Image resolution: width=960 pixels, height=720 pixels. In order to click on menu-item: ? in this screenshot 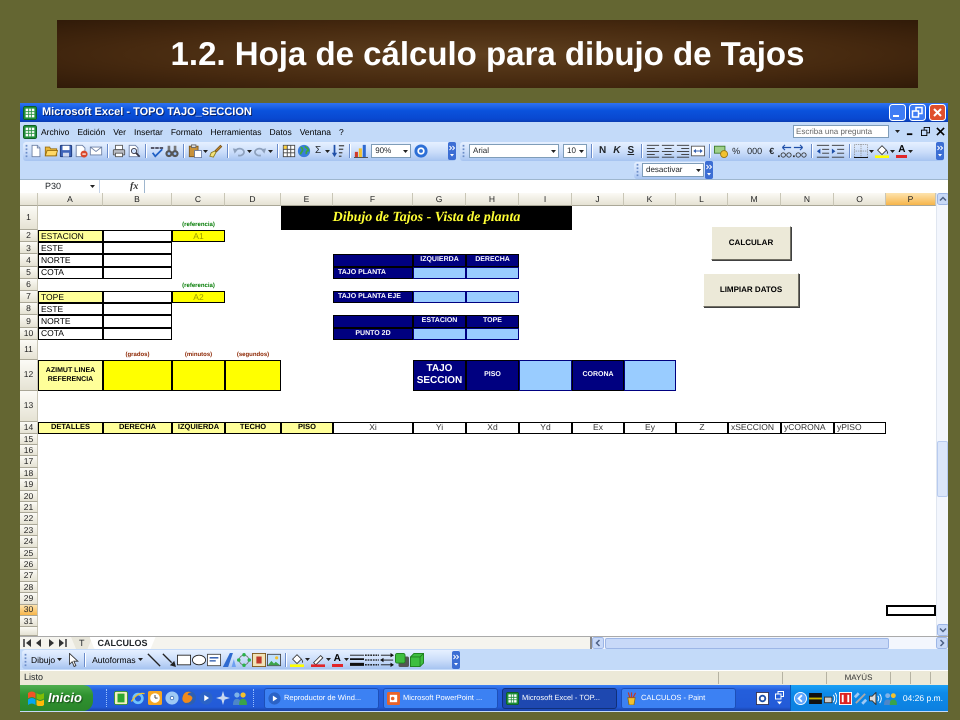, I will do `click(341, 132)`.